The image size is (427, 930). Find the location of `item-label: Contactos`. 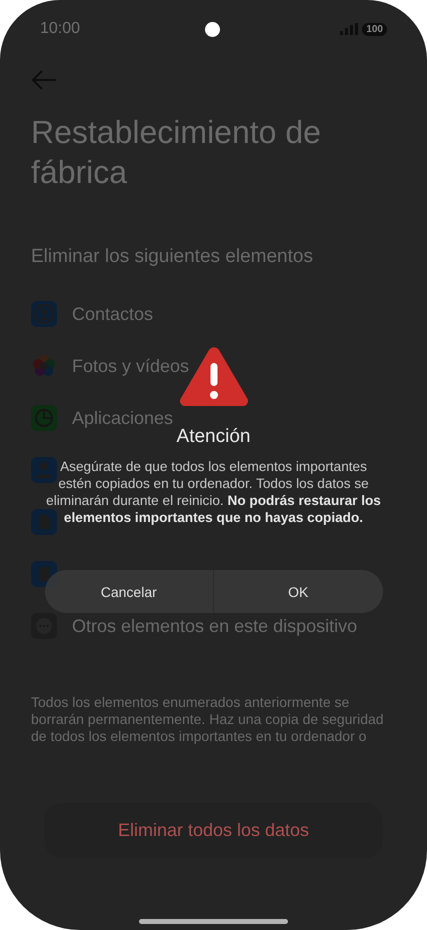

item-label: Contactos is located at coordinates (113, 314).